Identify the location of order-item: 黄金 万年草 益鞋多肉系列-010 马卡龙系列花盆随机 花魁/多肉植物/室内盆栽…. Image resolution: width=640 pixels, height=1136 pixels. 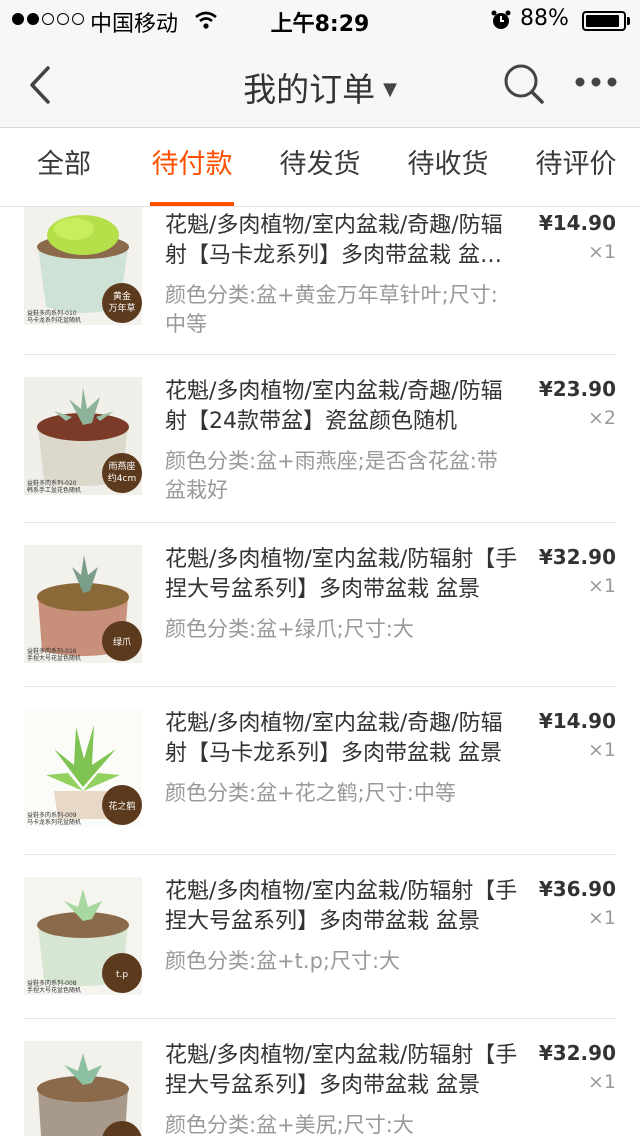
(320, 281).